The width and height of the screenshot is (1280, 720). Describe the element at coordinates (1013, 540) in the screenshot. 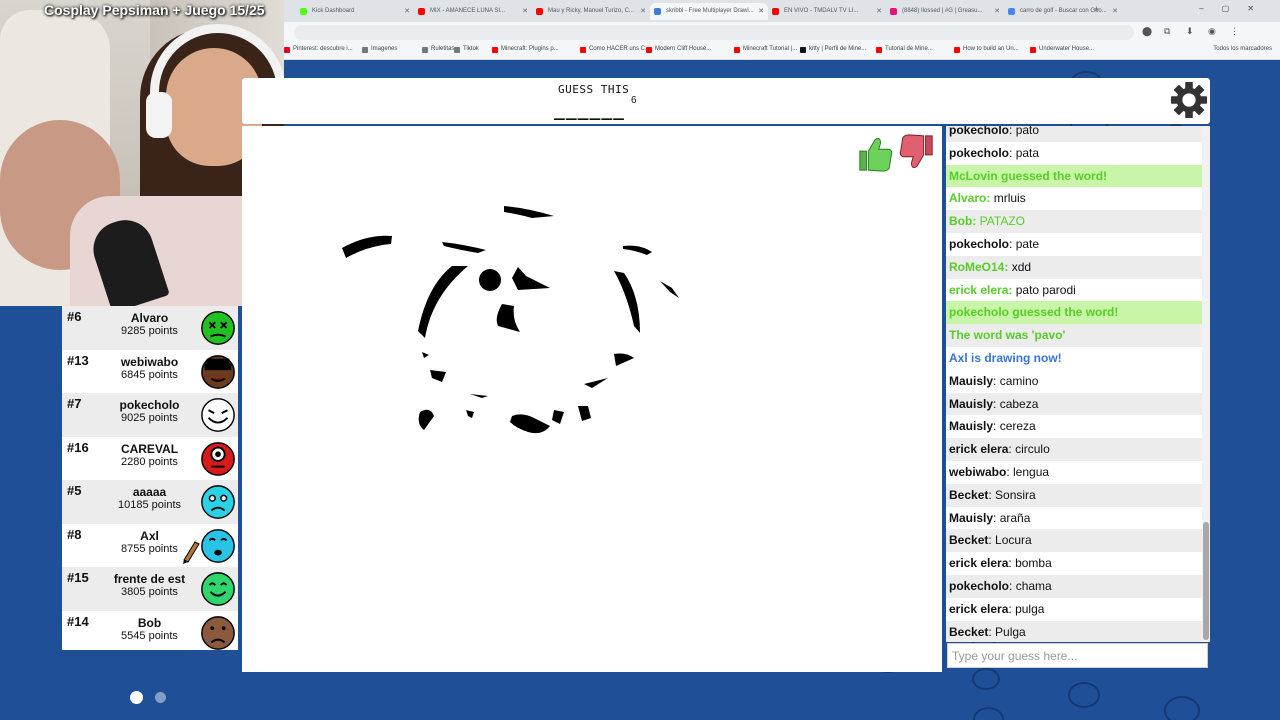

I see `chat-text: Locura` at that location.